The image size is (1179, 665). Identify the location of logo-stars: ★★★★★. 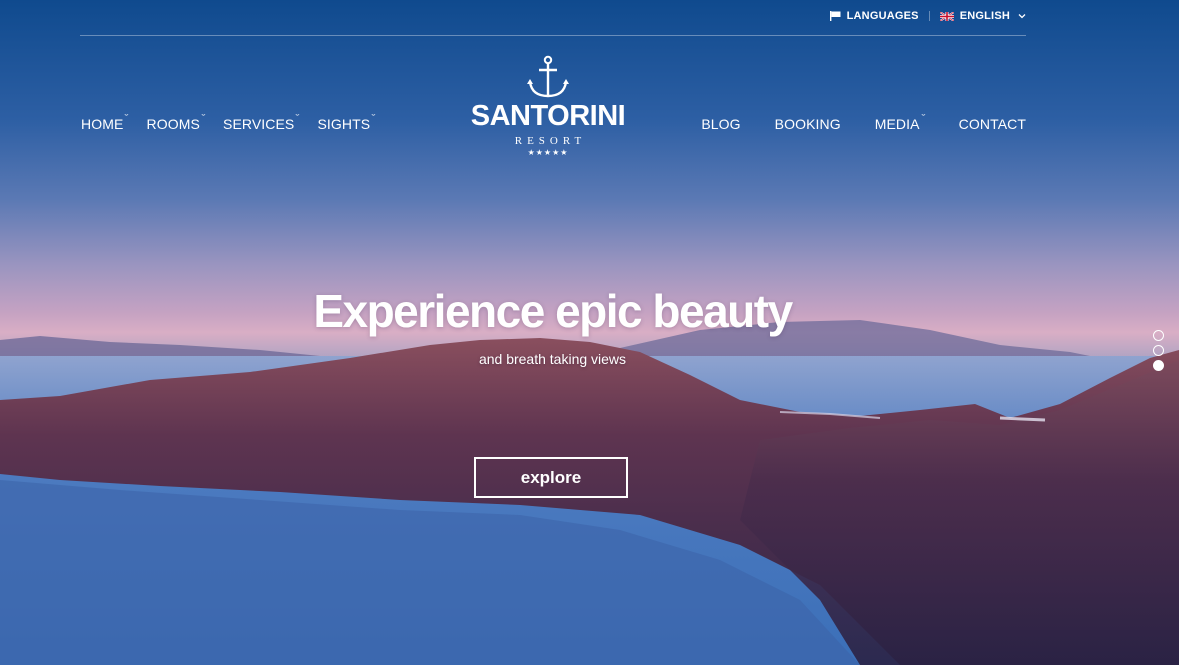
(548, 152).